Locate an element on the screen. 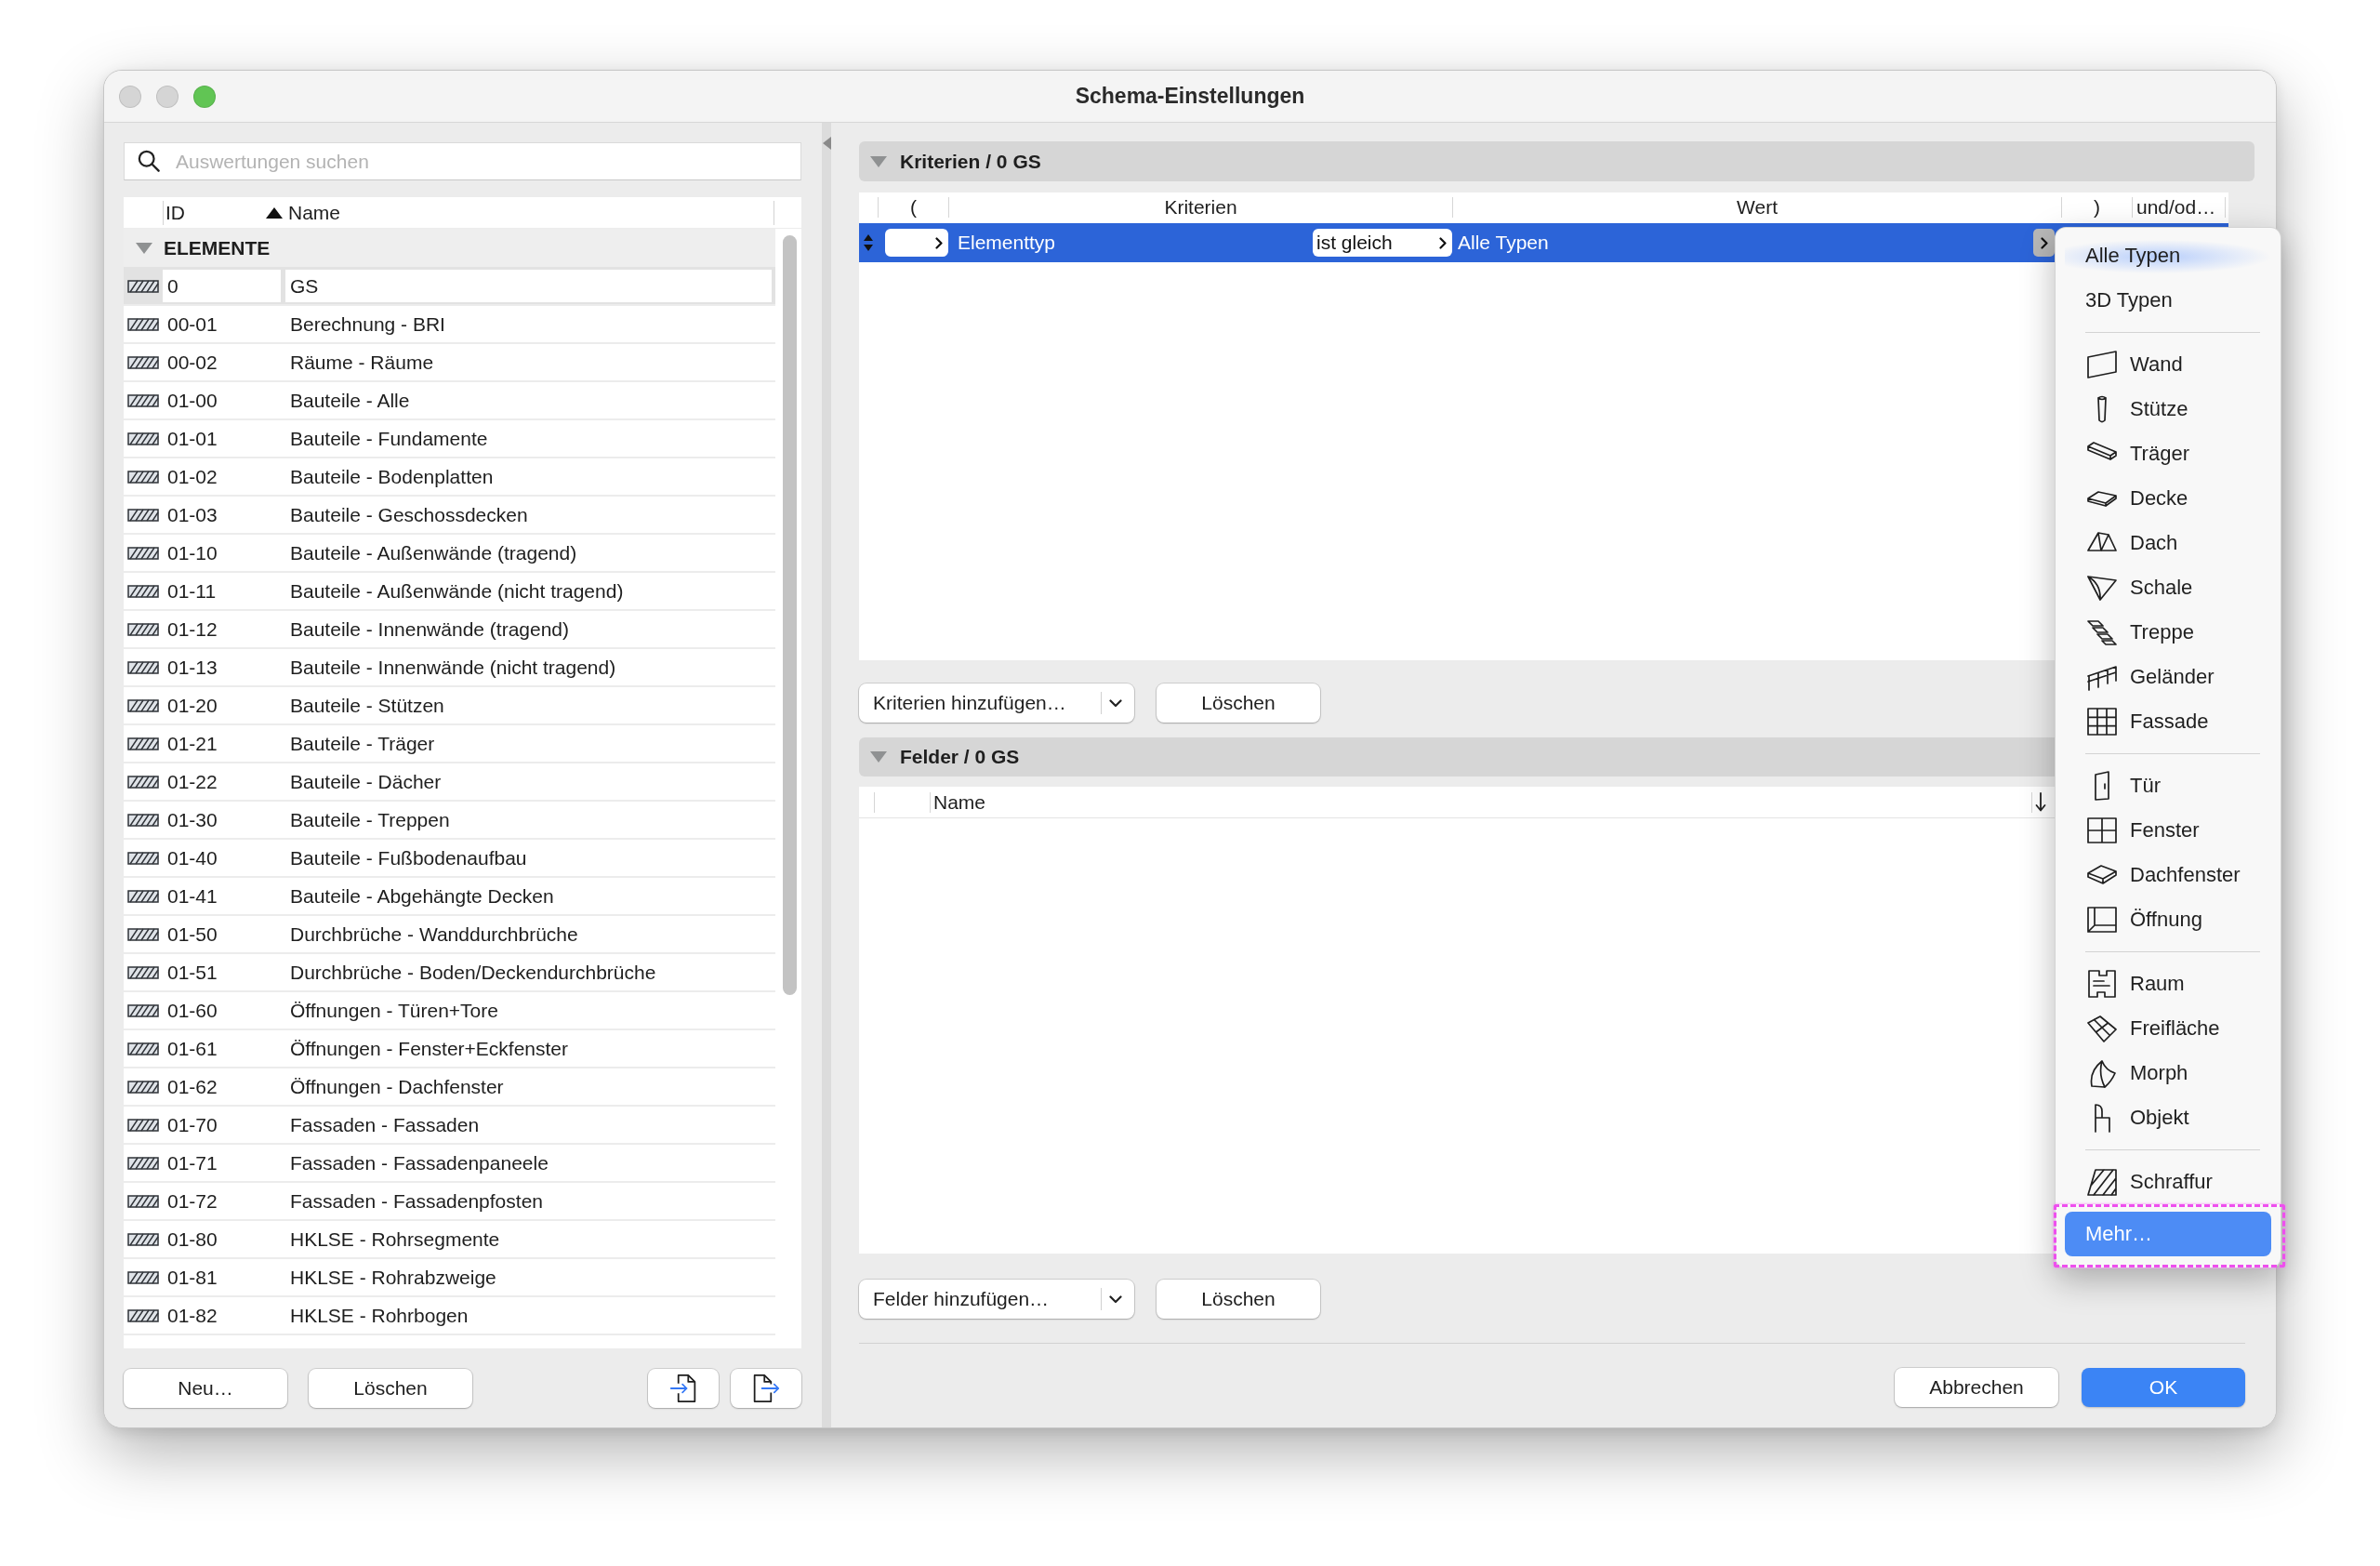 The height and width of the screenshot is (1566, 2380). name-cell-text: Berechnung - BRI is located at coordinates (367, 324).